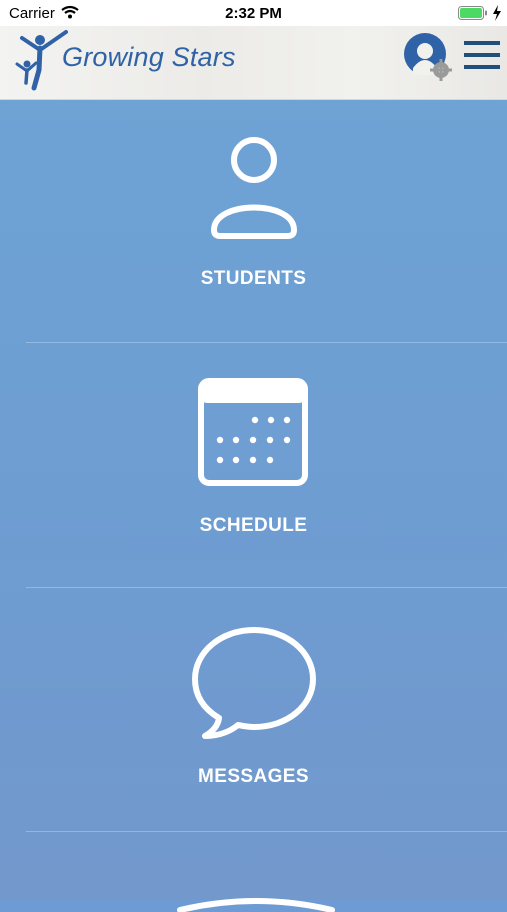  What do you see at coordinates (253, 776) in the screenshot?
I see `messages-label: MESSAGES` at bounding box center [253, 776].